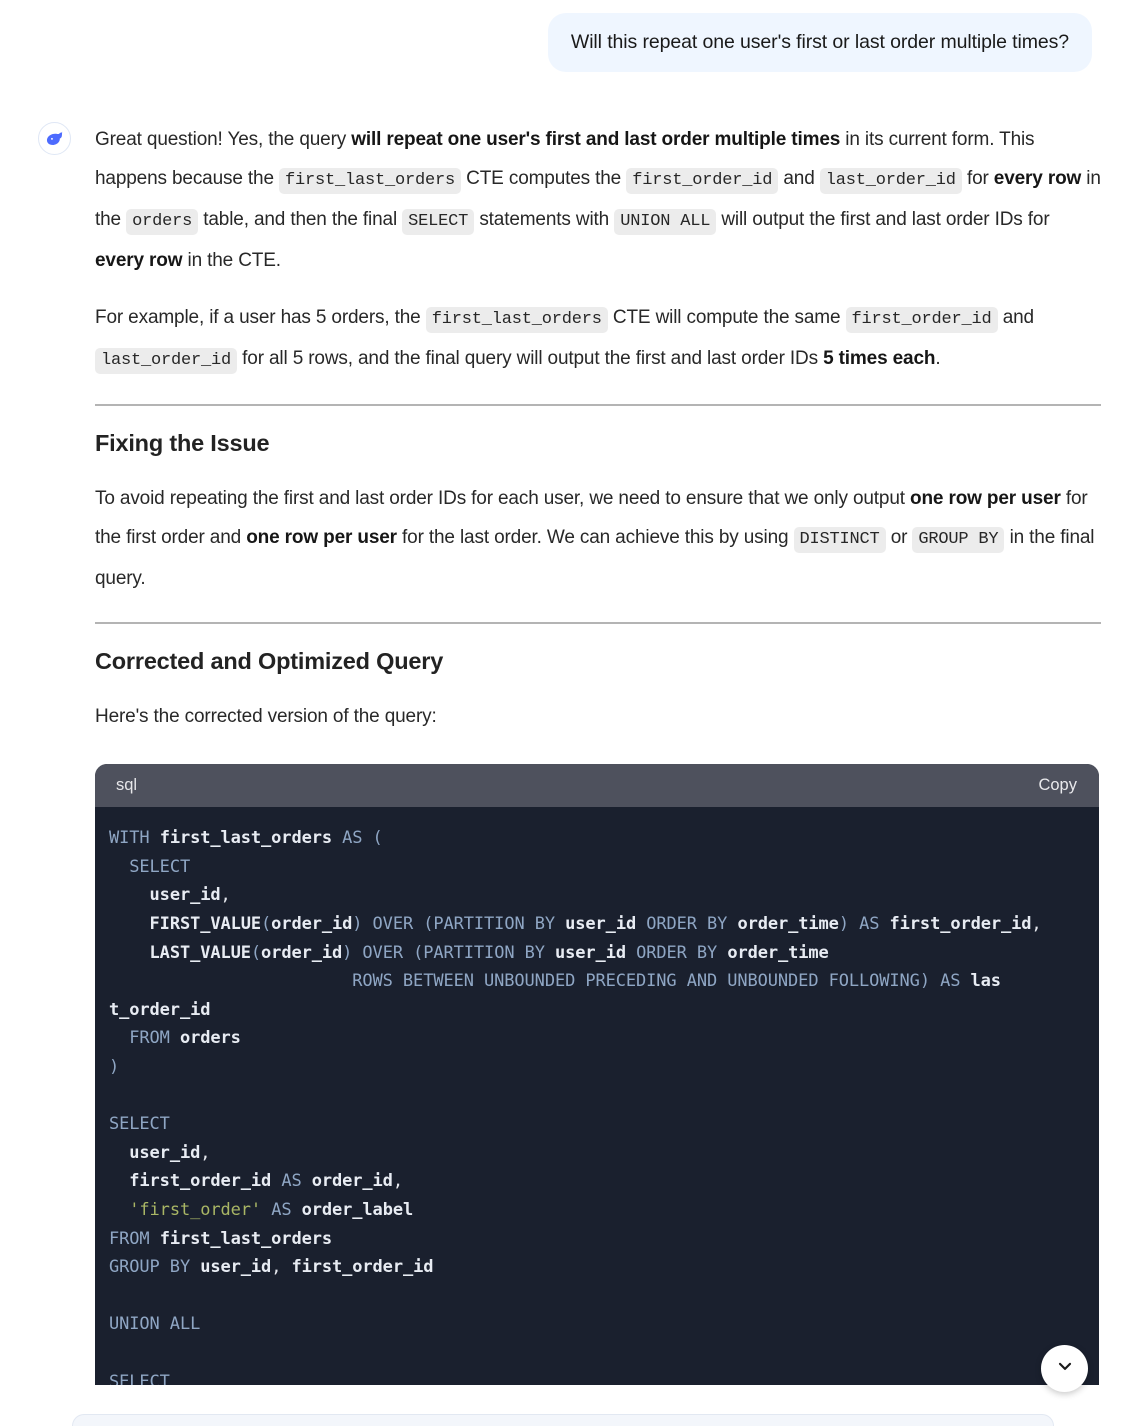 The width and height of the screenshot is (1126, 1426). I want to click on section-heading-fixing-the-issue: Fixing the Issue, so click(182, 443).